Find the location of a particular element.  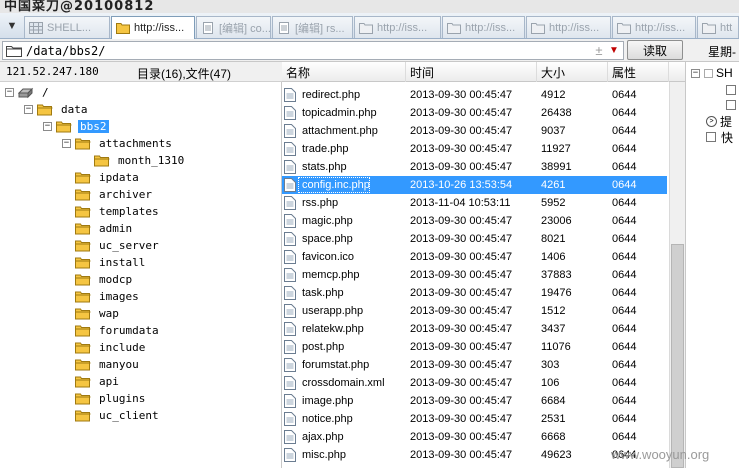

tree-node-manyou: manyou is located at coordinates (101, 364).